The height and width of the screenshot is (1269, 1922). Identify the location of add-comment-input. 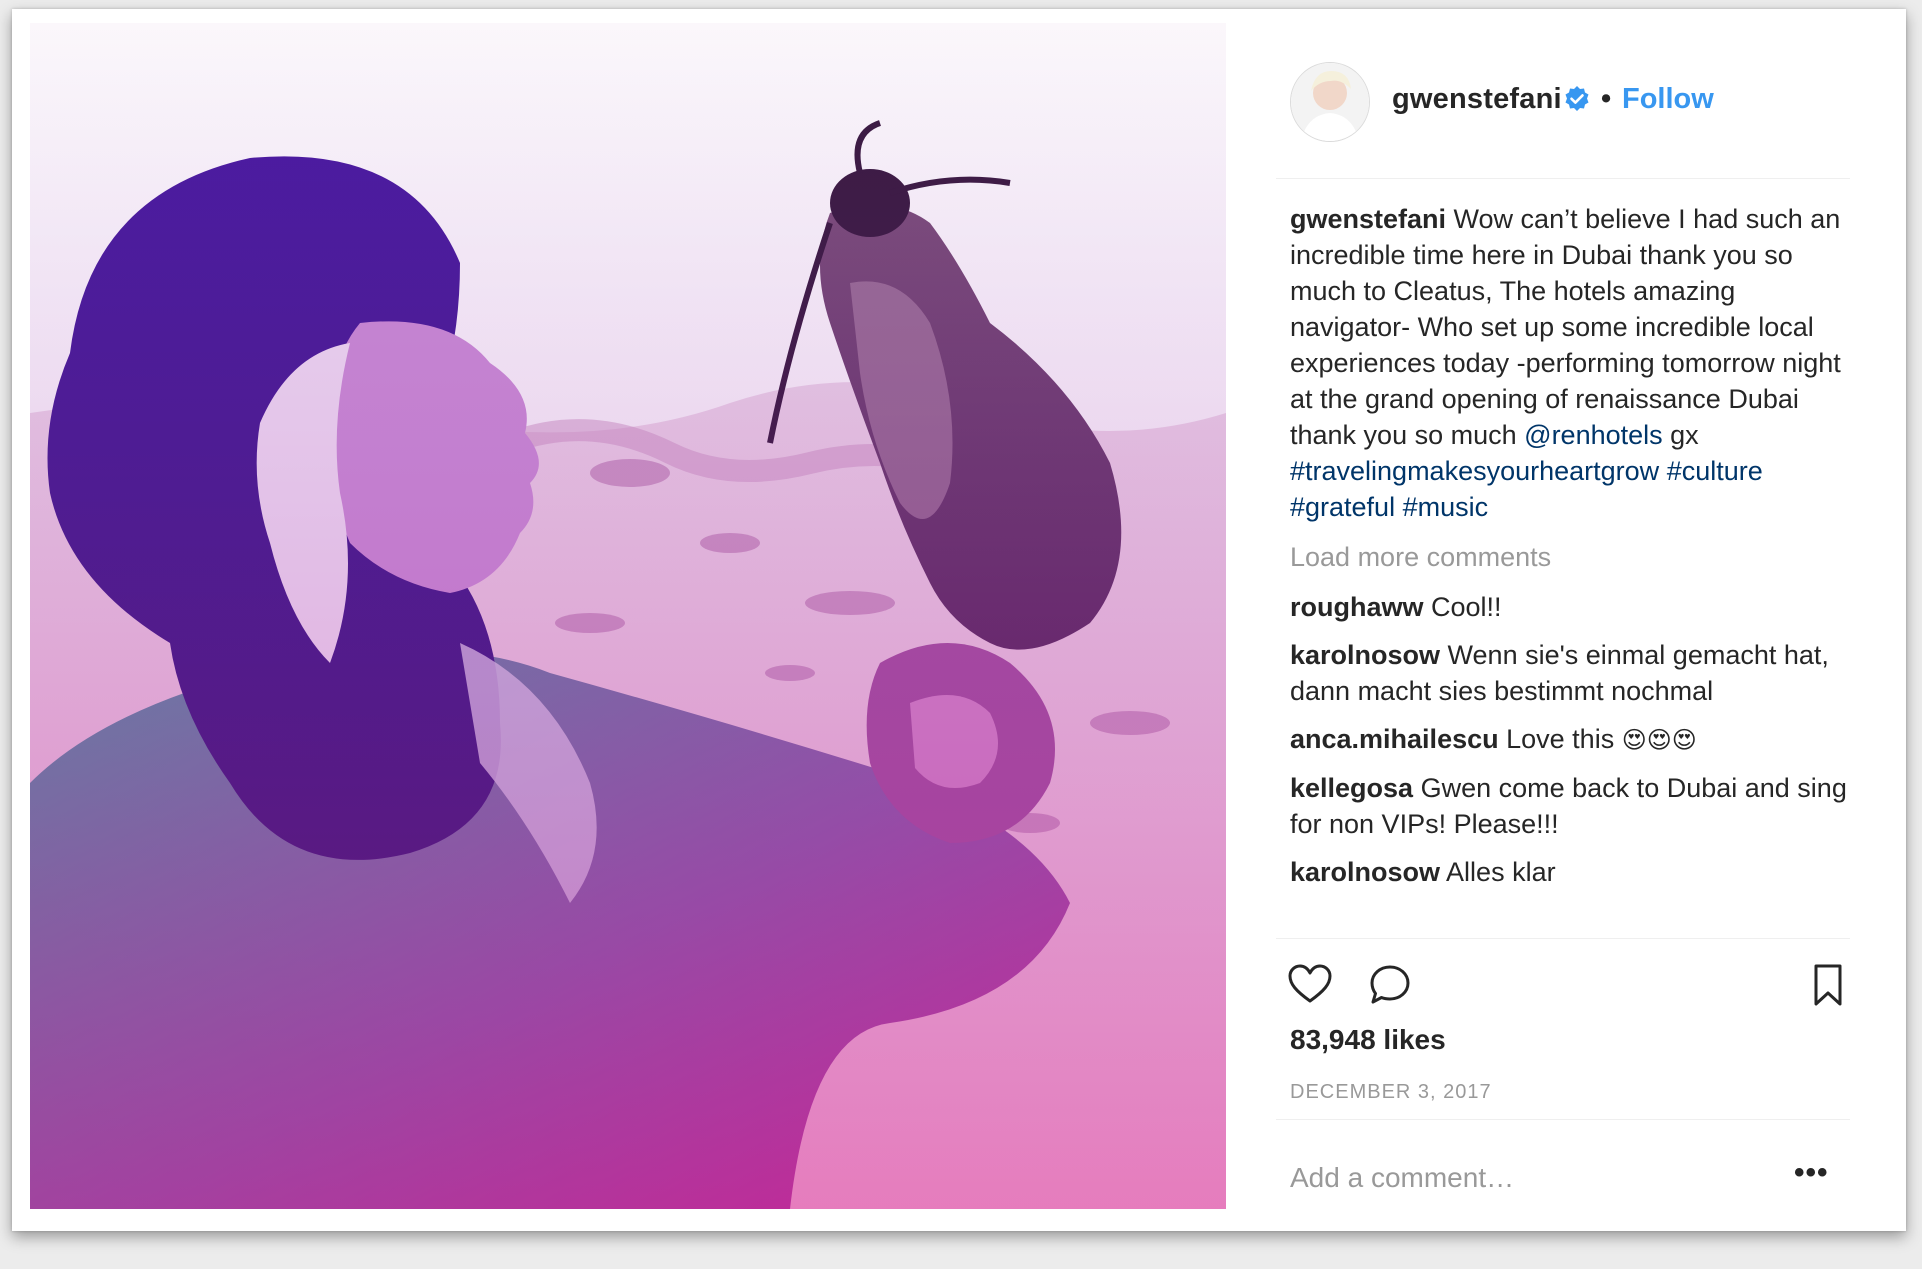
(1530, 1178).